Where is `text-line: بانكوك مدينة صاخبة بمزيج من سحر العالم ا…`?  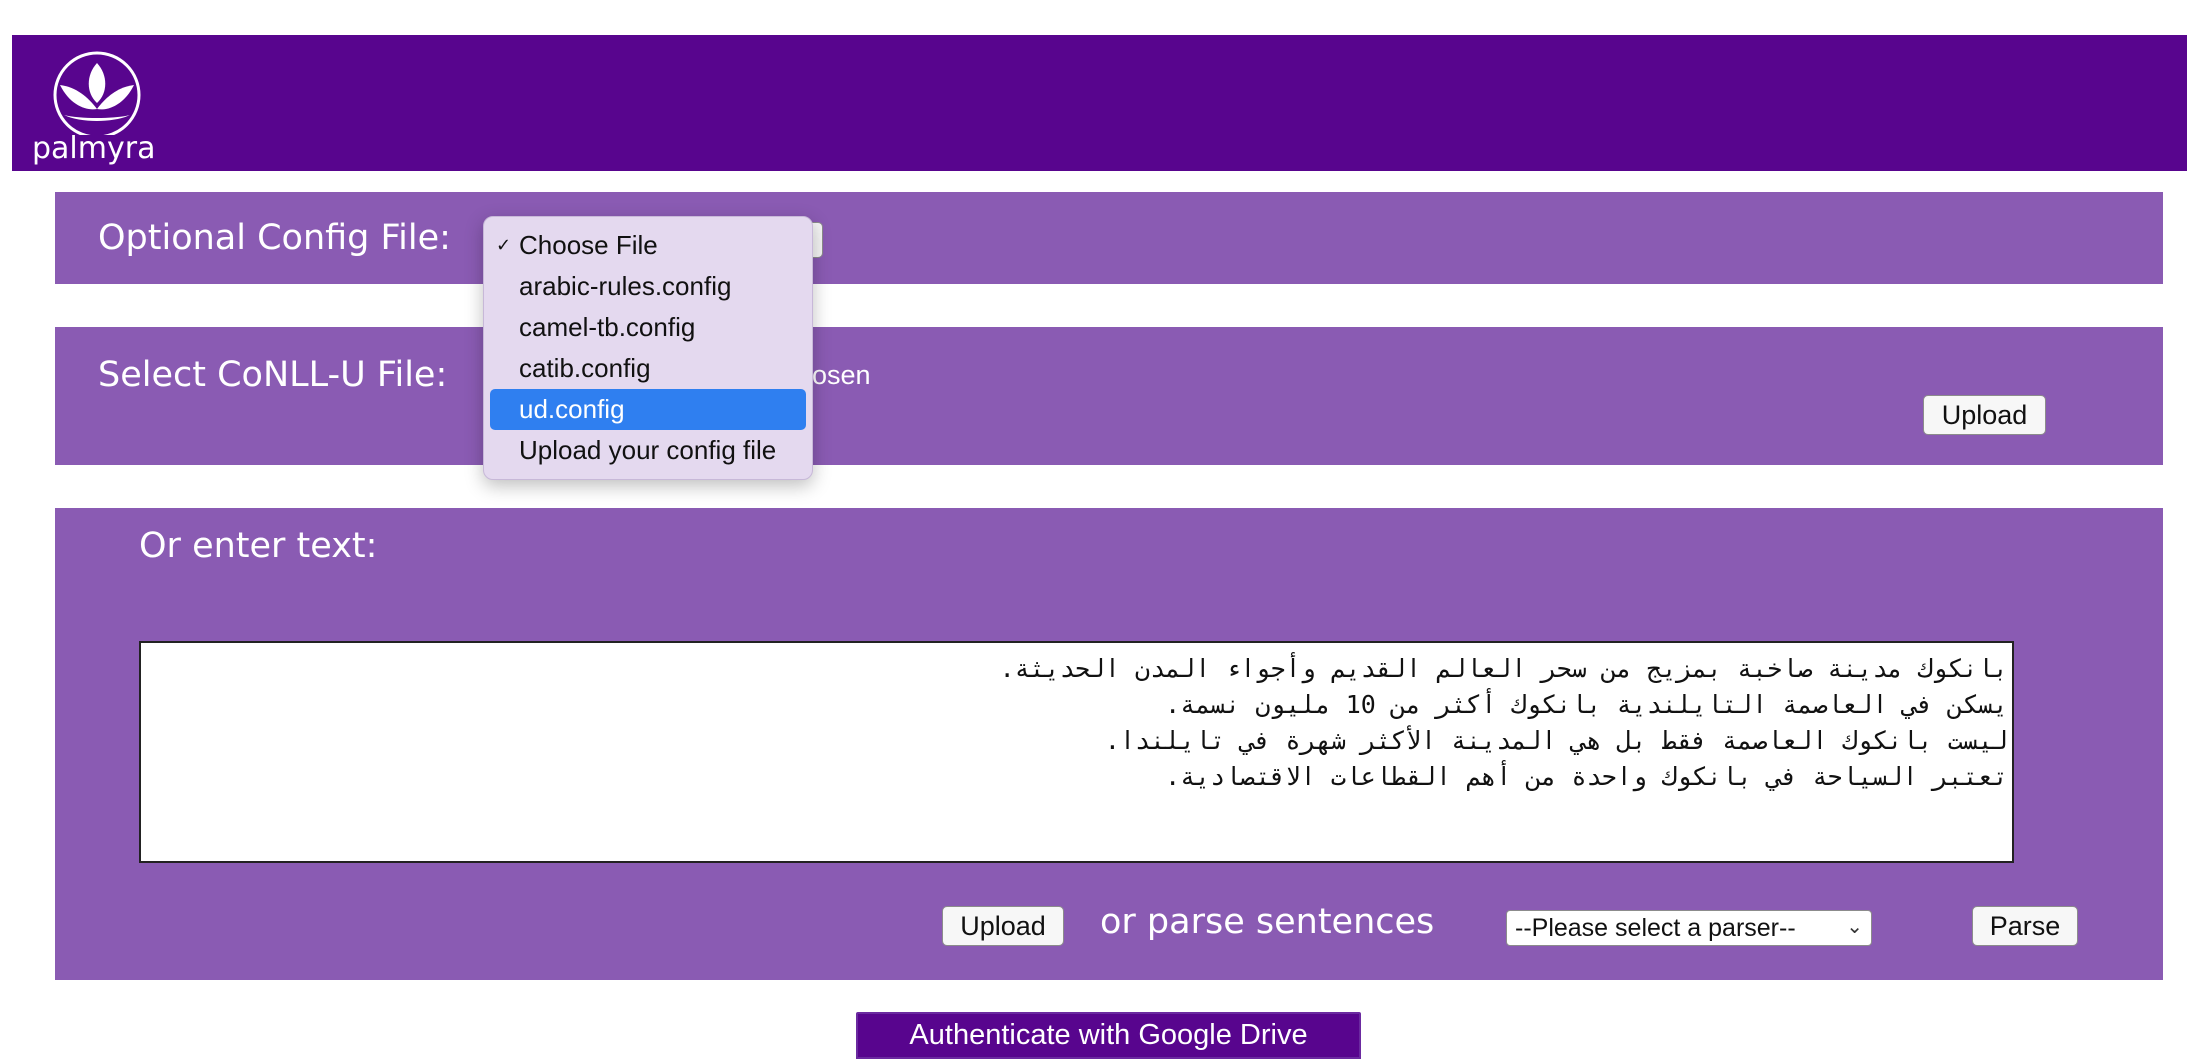 text-line: بانكوك مدينة صاخبة بمزيج من سحر العالم ا… is located at coordinates (1503, 668).